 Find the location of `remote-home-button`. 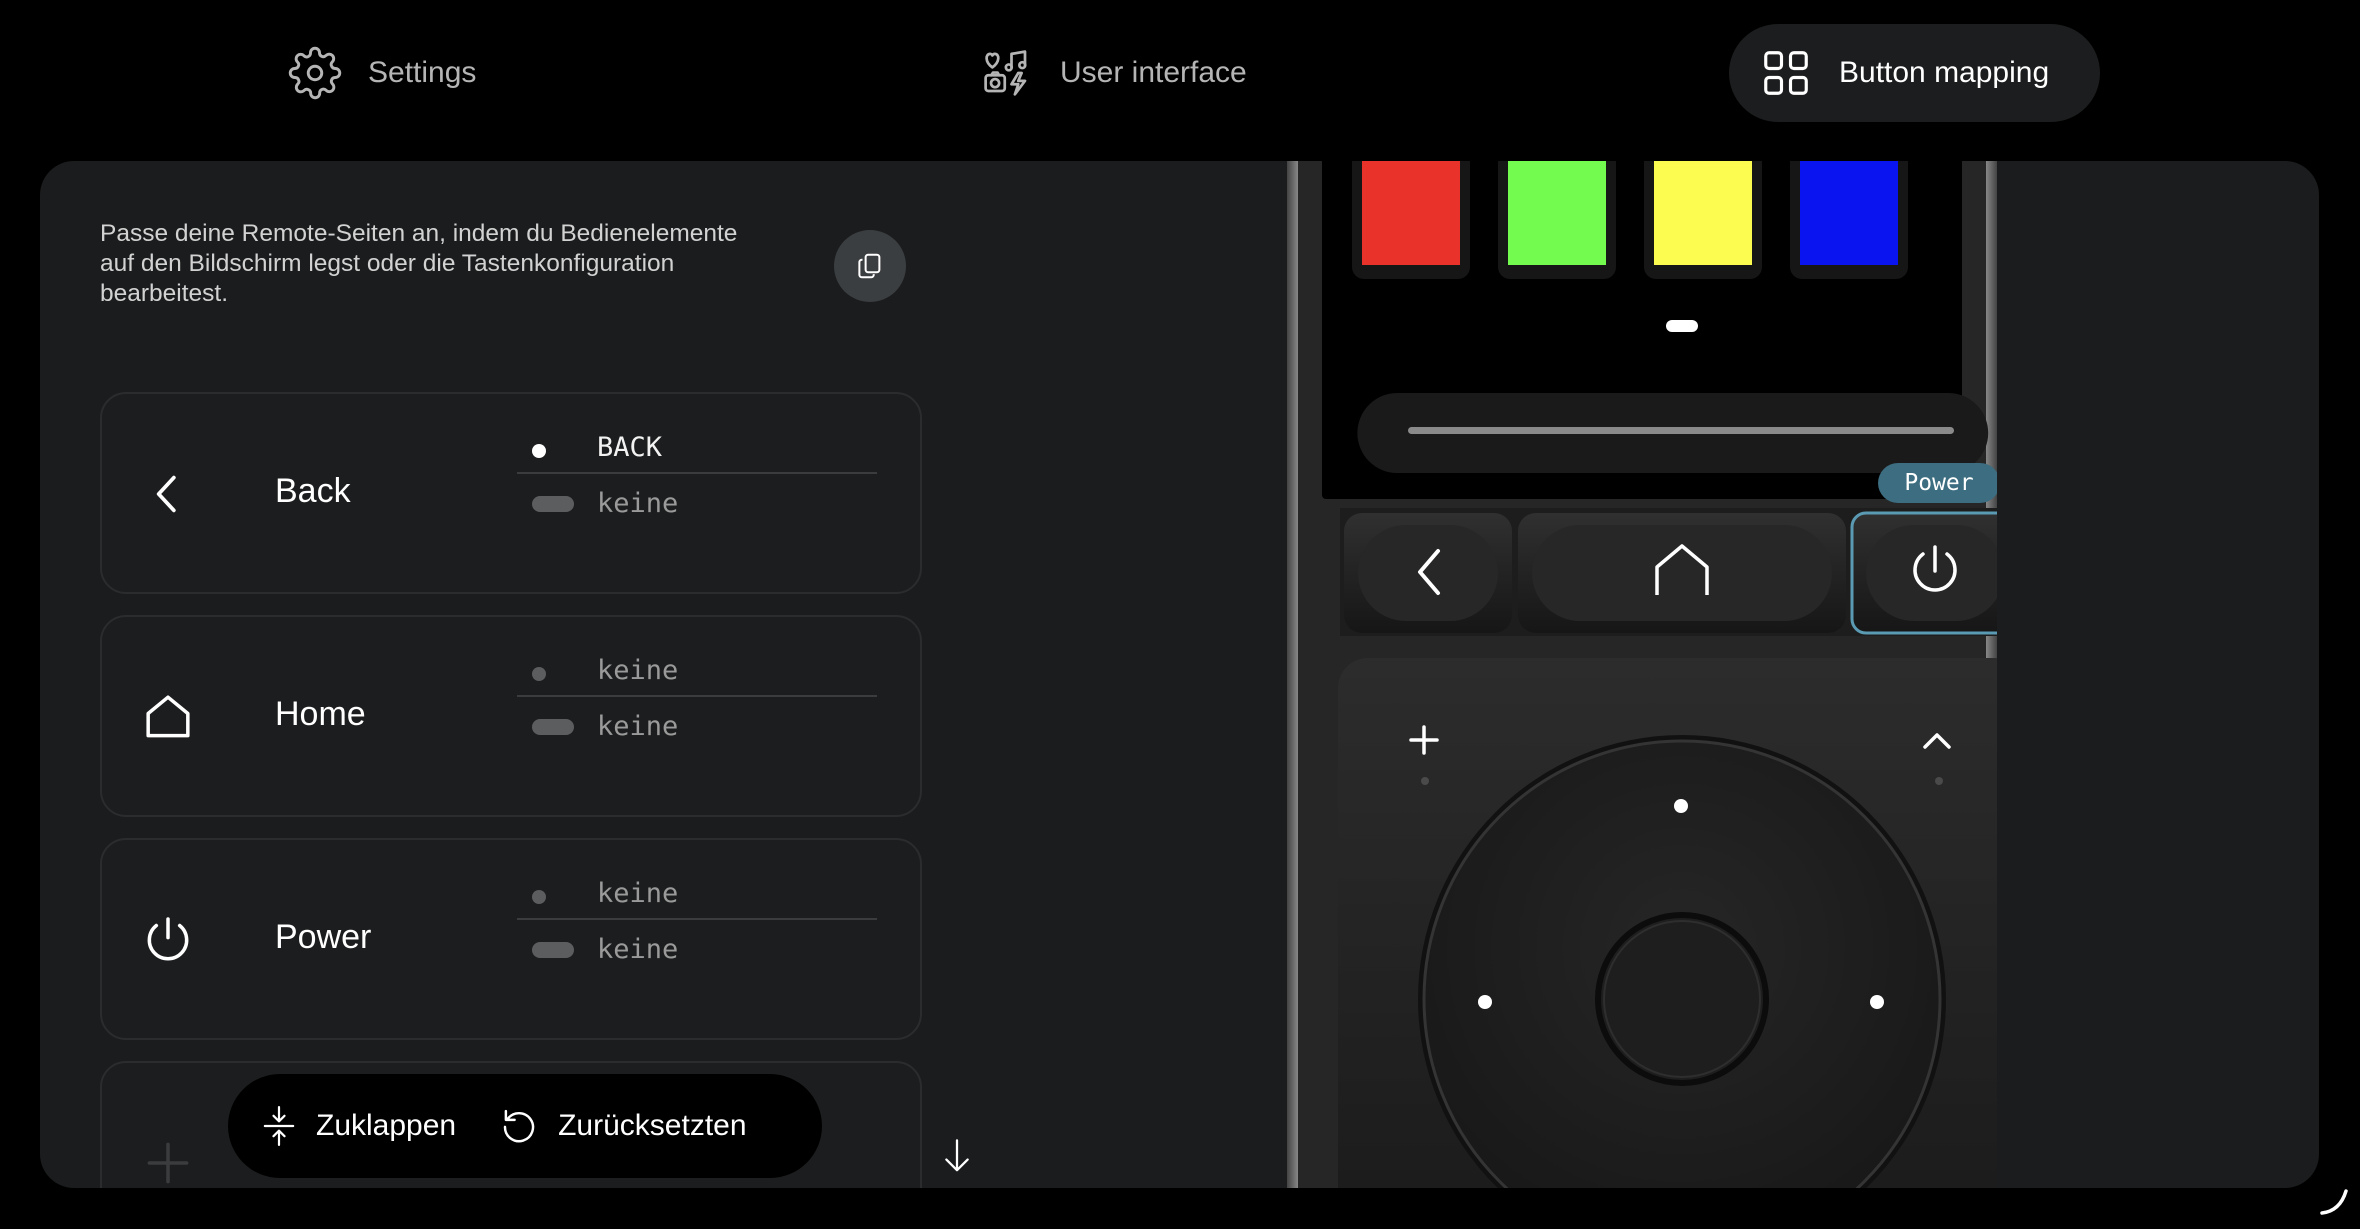

remote-home-button is located at coordinates (1682, 573).